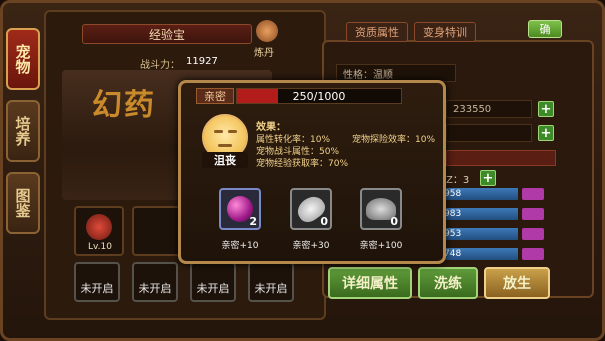  Describe the element at coordinates (319, 96) in the screenshot. I see `intimacy-value: 250/1000` at that location.